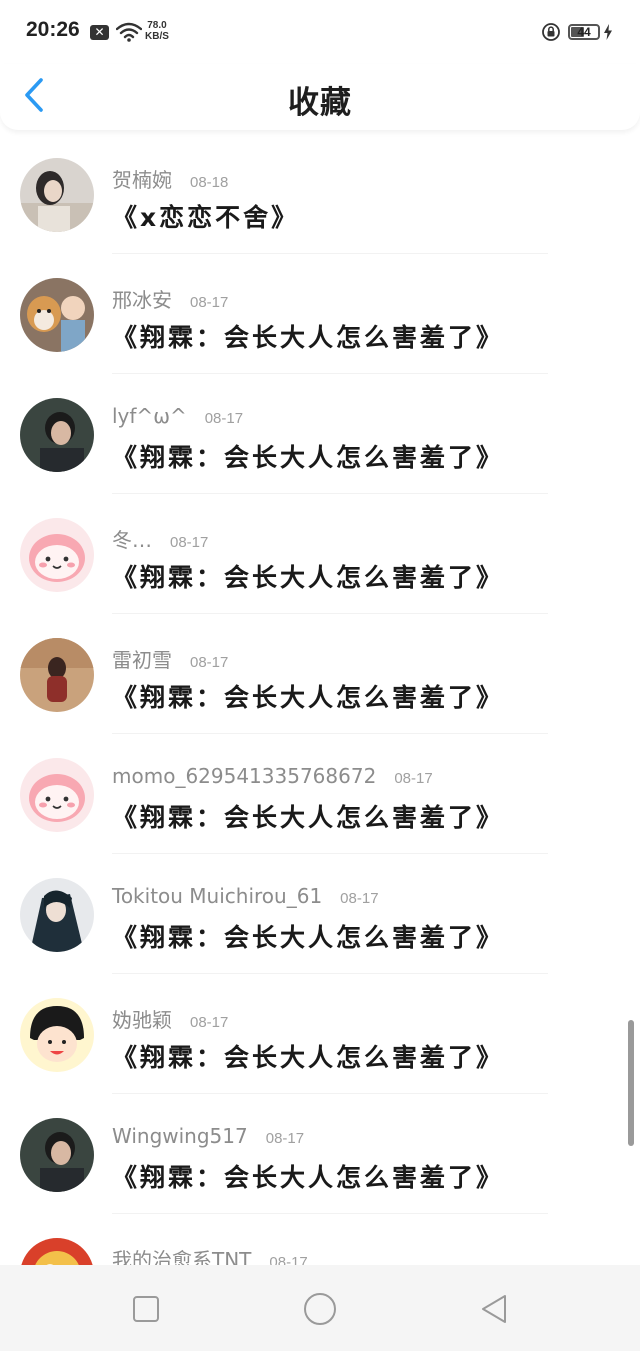  I want to click on favorite-item: 雷初雪 08-17 《翔霖：会长大人怎么害羞了》, so click(320, 674).